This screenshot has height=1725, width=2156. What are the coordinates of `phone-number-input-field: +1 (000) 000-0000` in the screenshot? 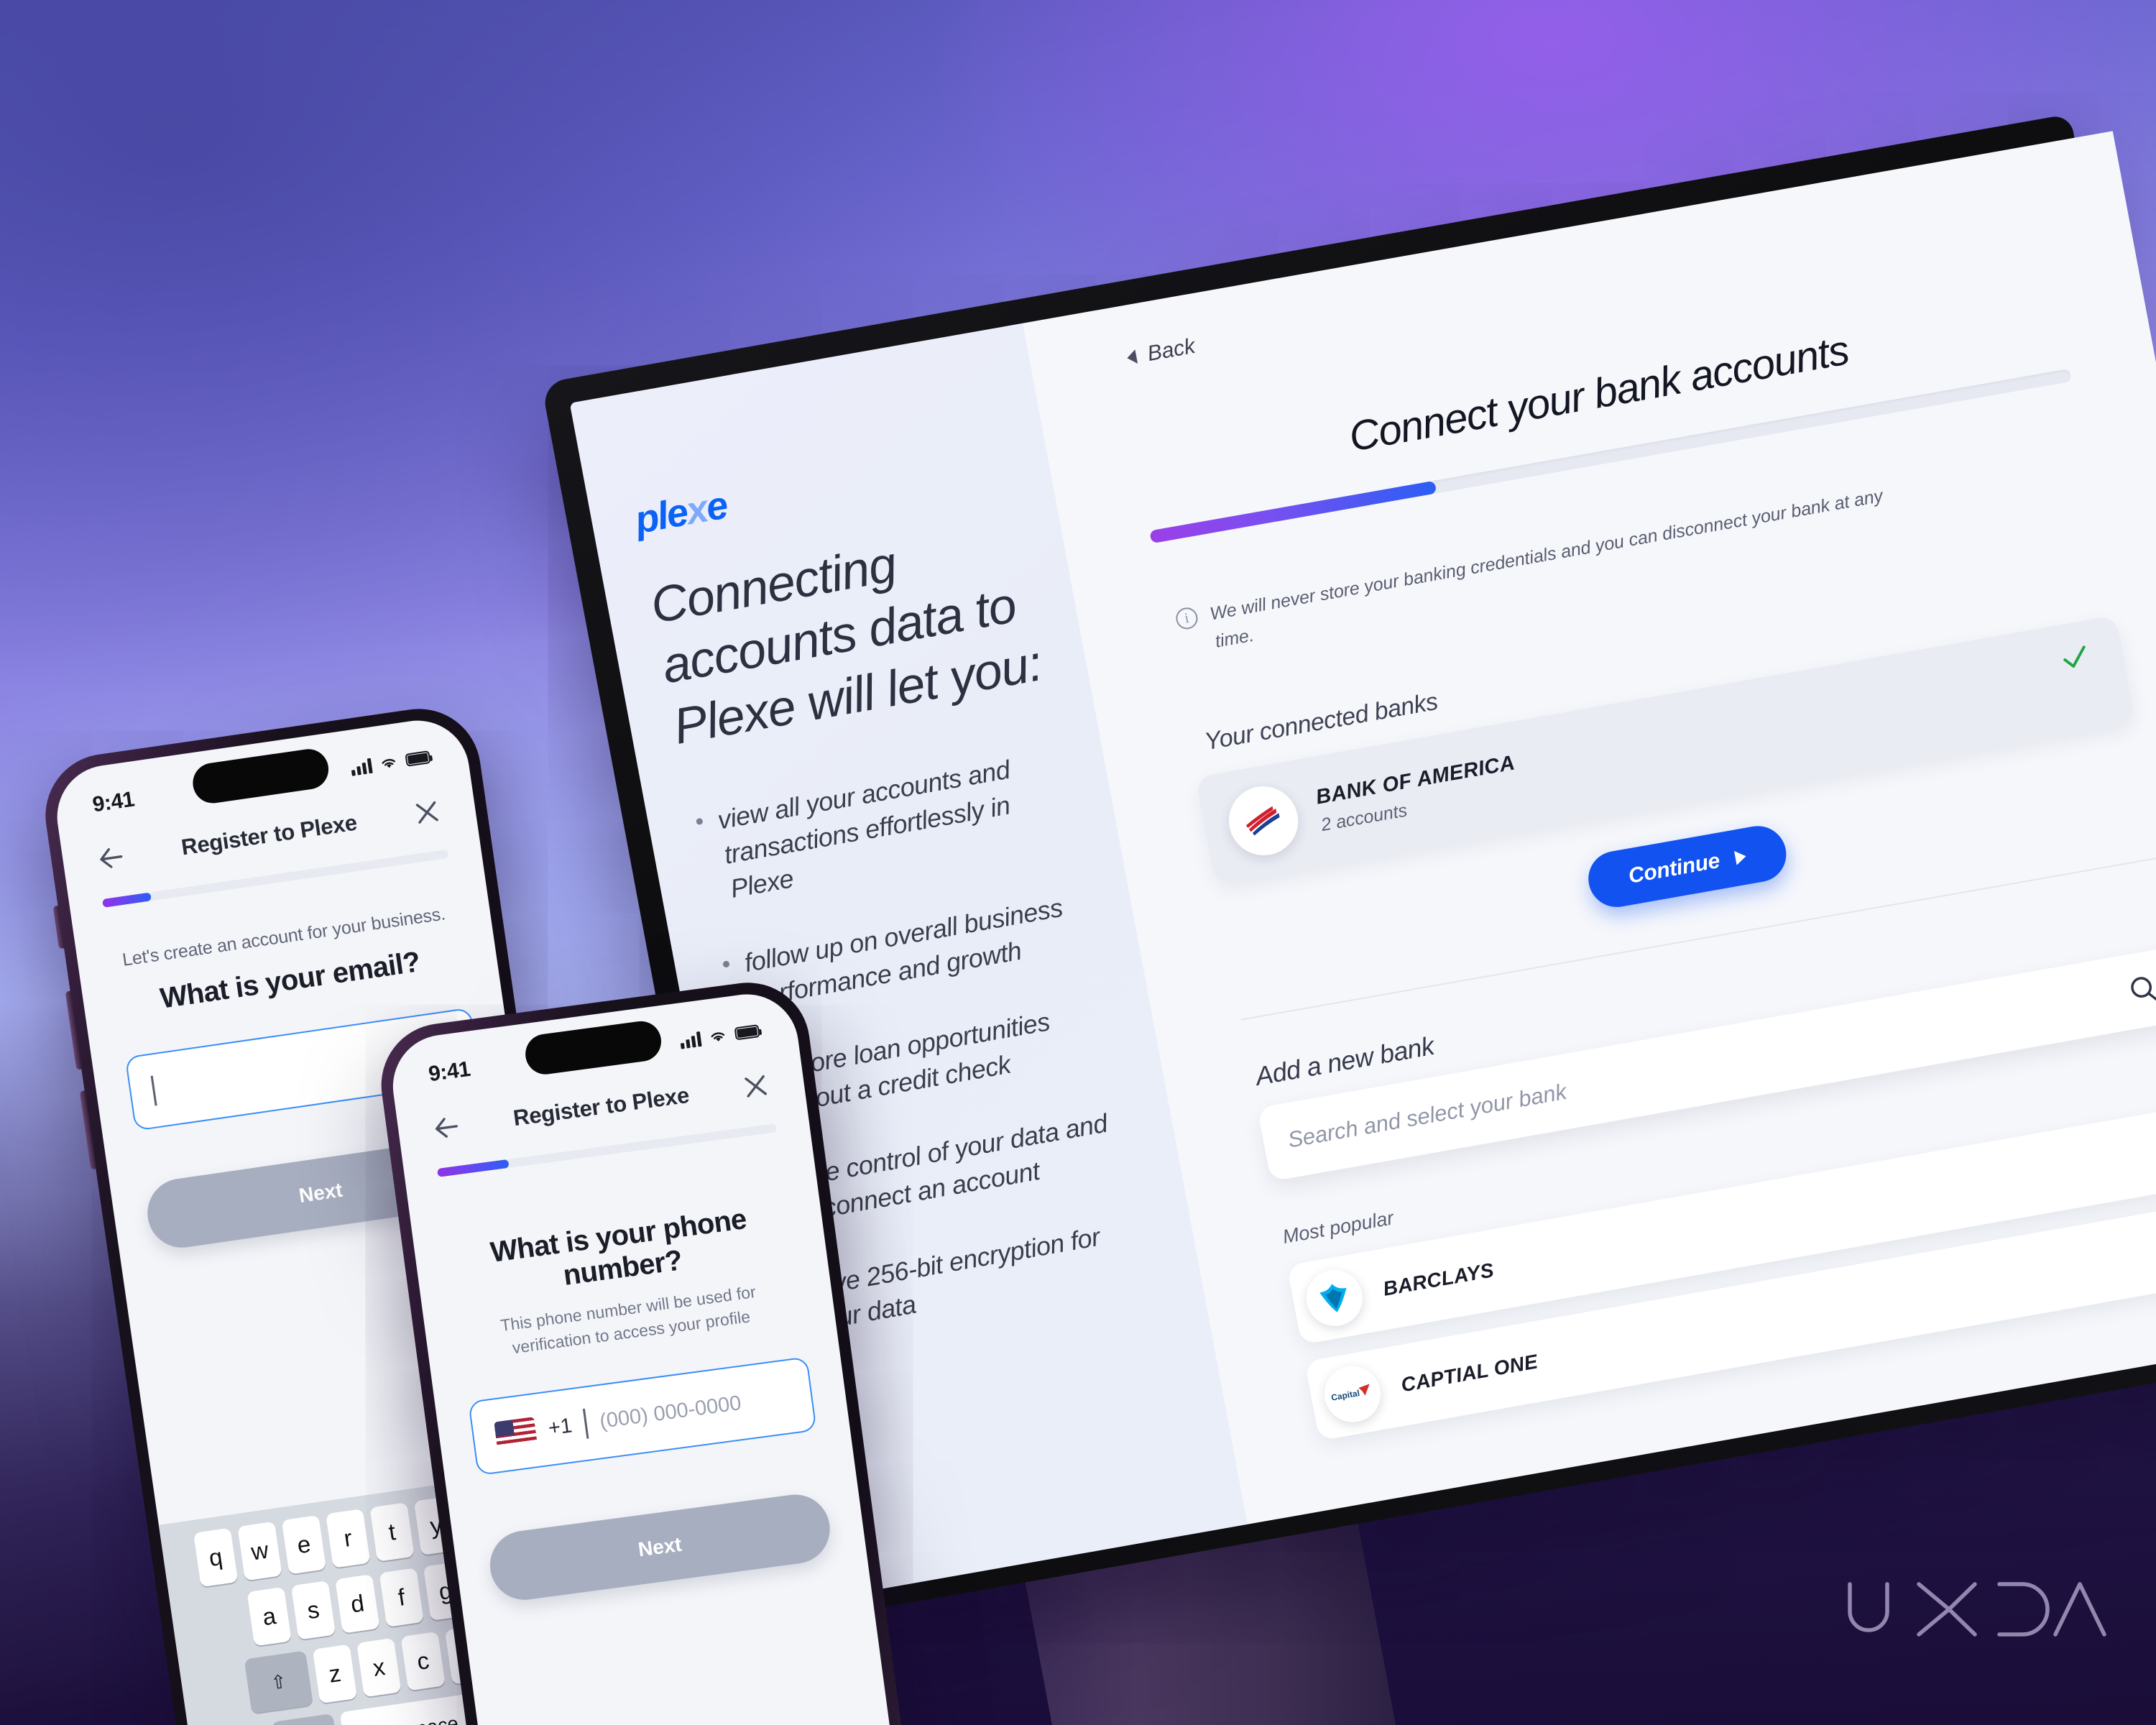 It's located at (643, 1416).